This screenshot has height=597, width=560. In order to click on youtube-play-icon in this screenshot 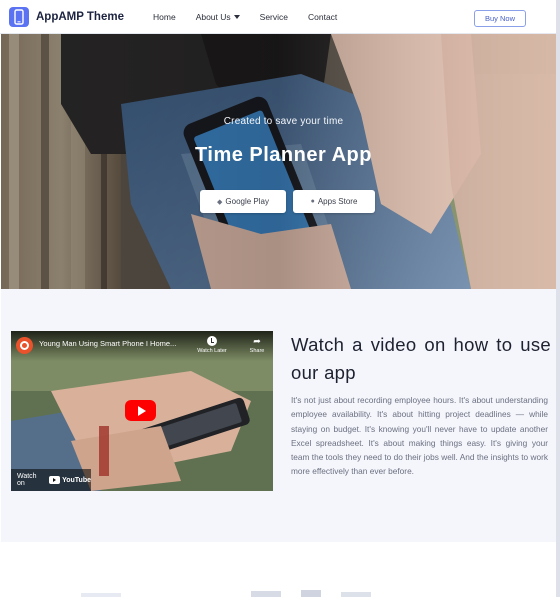, I will do `click(55, 480)`.